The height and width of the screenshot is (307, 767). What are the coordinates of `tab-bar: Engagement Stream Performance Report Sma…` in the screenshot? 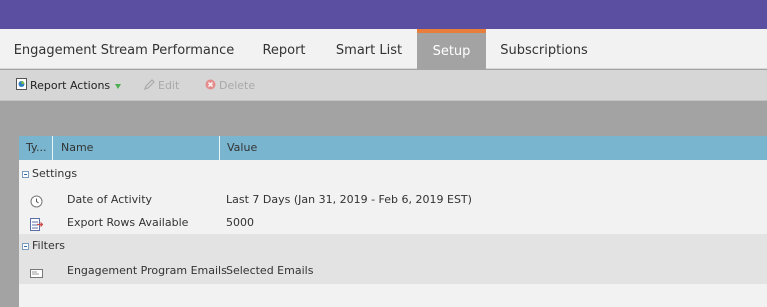 It's located at (383, 49).